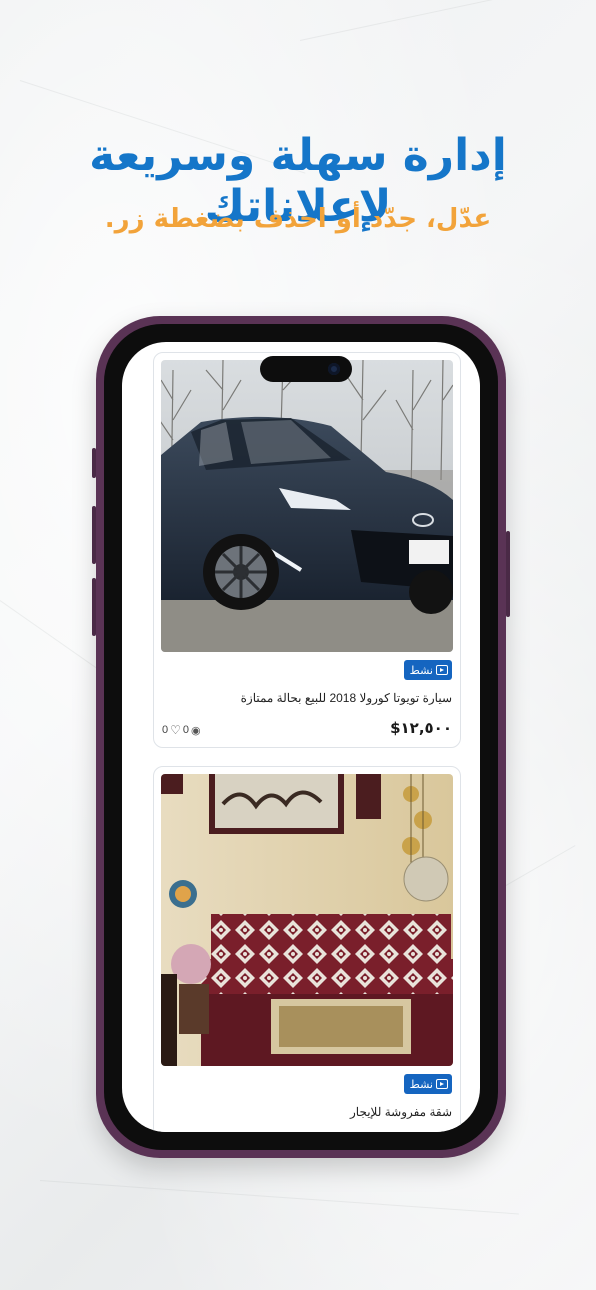 This screenshot has width=596, height=1290. What do you see at coordinates (196, 730) in the screenshot?
I see `eye-icon: ◉` at bounding box center [196, 730].